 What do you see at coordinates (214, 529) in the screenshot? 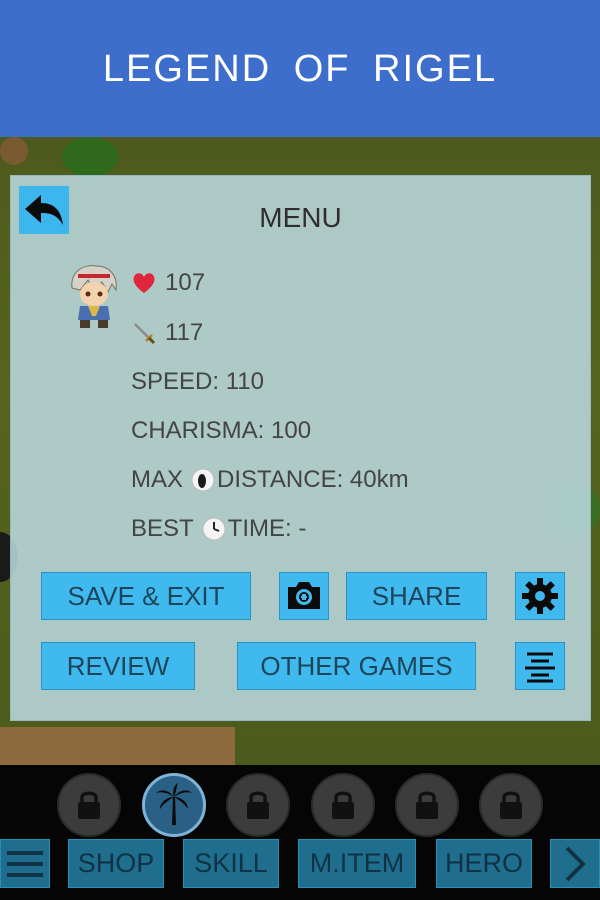
I see `clock-icon` at bounding box center [214, 529].